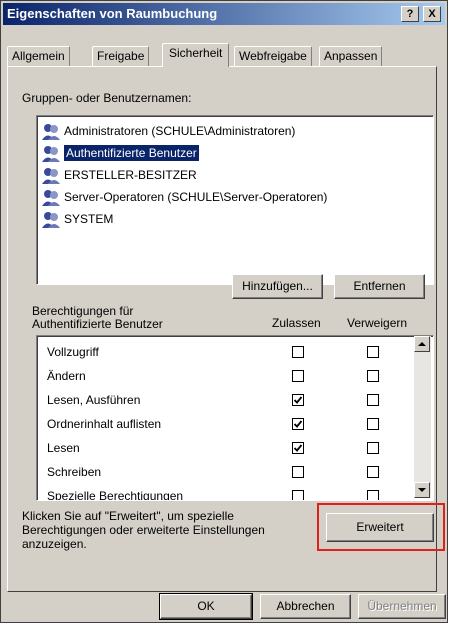  I want to click on permission-name: Spezielle Berechtigungen, so click(115, 495).